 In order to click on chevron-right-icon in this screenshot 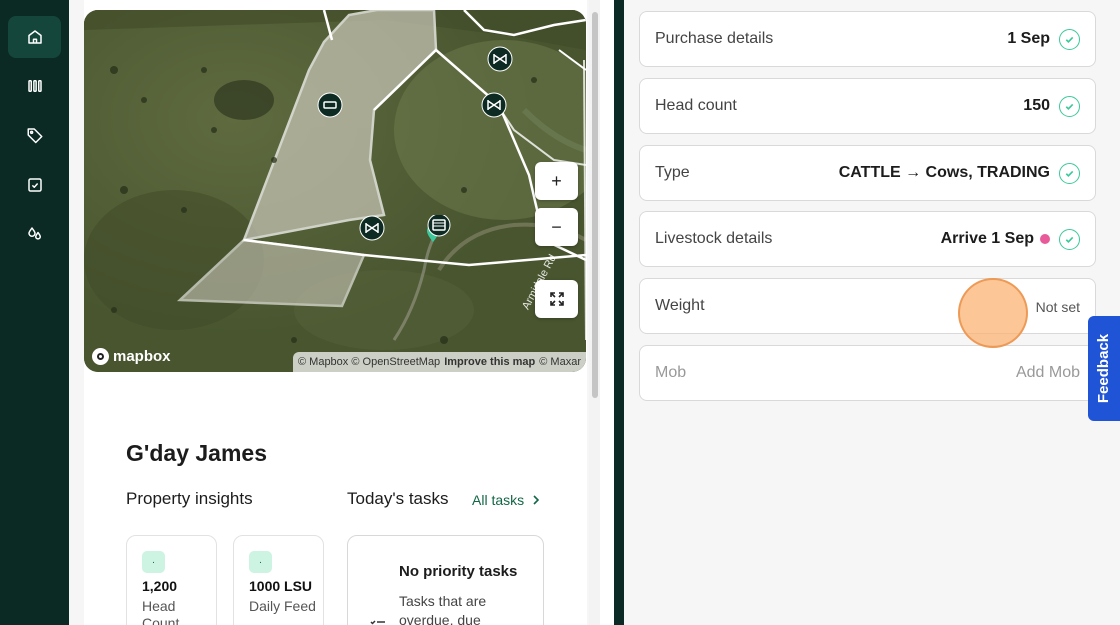, I will do `click(536, 500)`.